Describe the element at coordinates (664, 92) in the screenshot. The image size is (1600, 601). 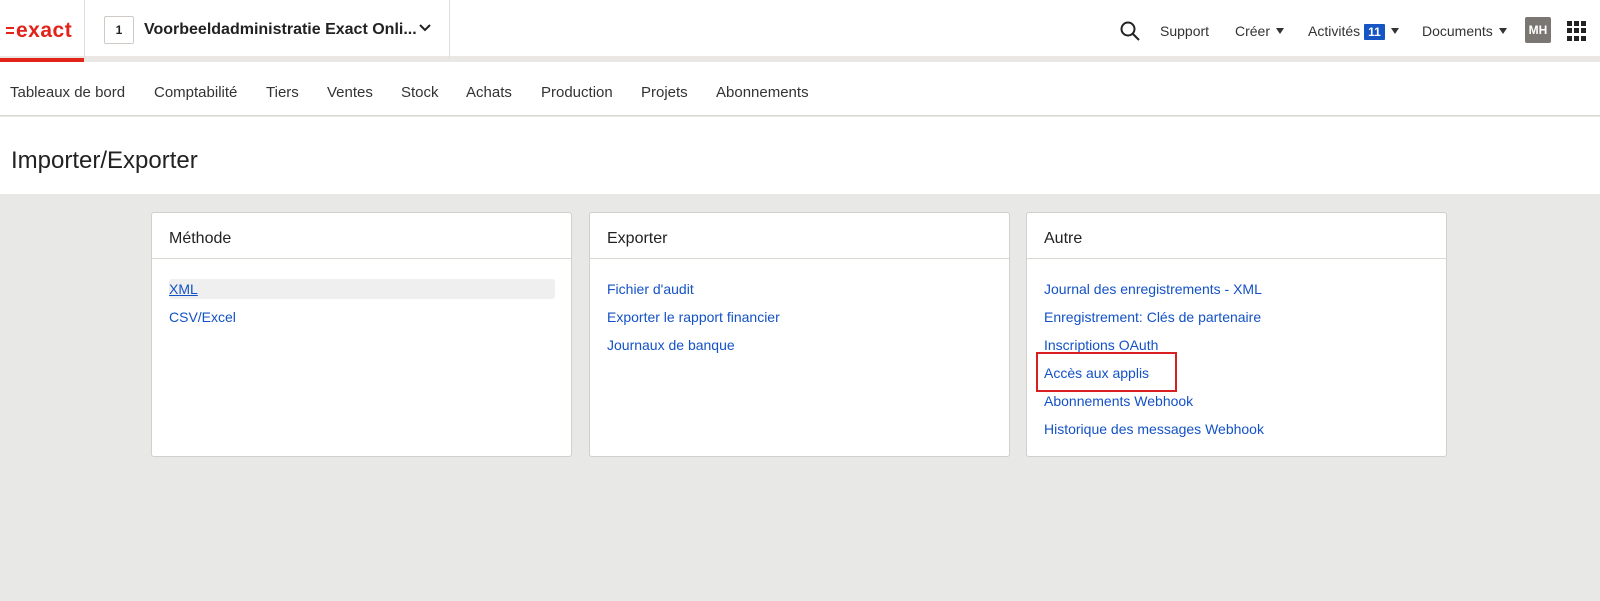
I see `nav-item-projects: Projets` at that location.